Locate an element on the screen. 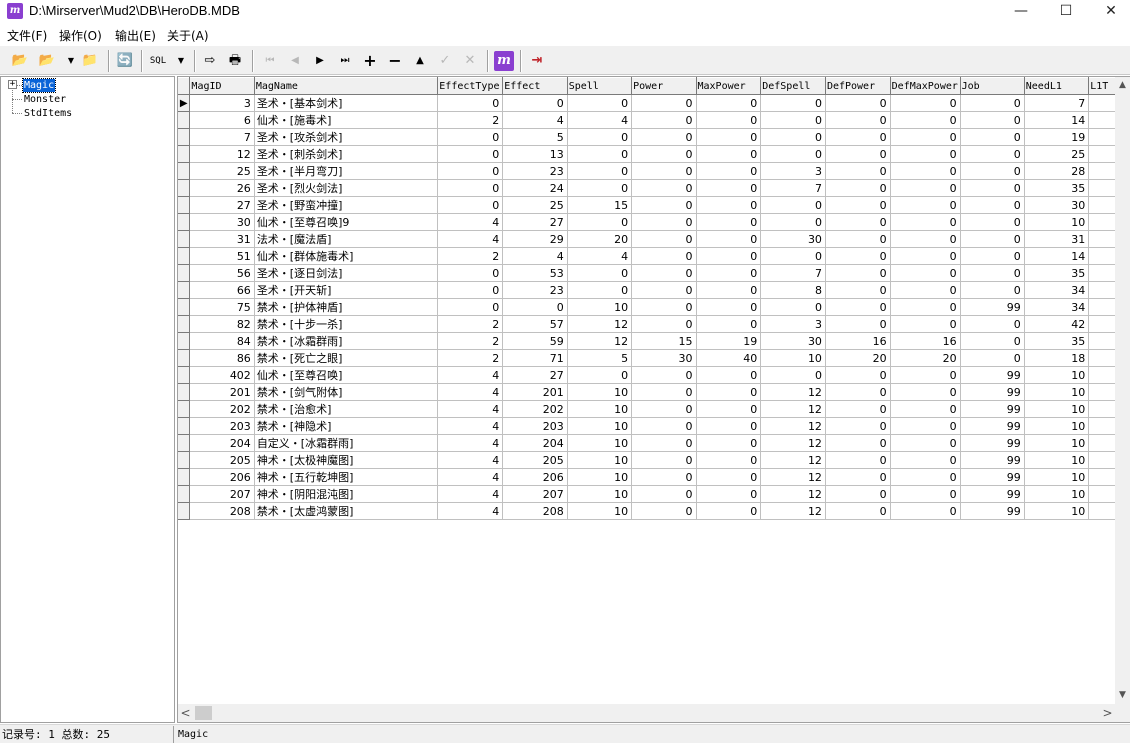  cell-magid: 6 is located at coordinates (222, 120).